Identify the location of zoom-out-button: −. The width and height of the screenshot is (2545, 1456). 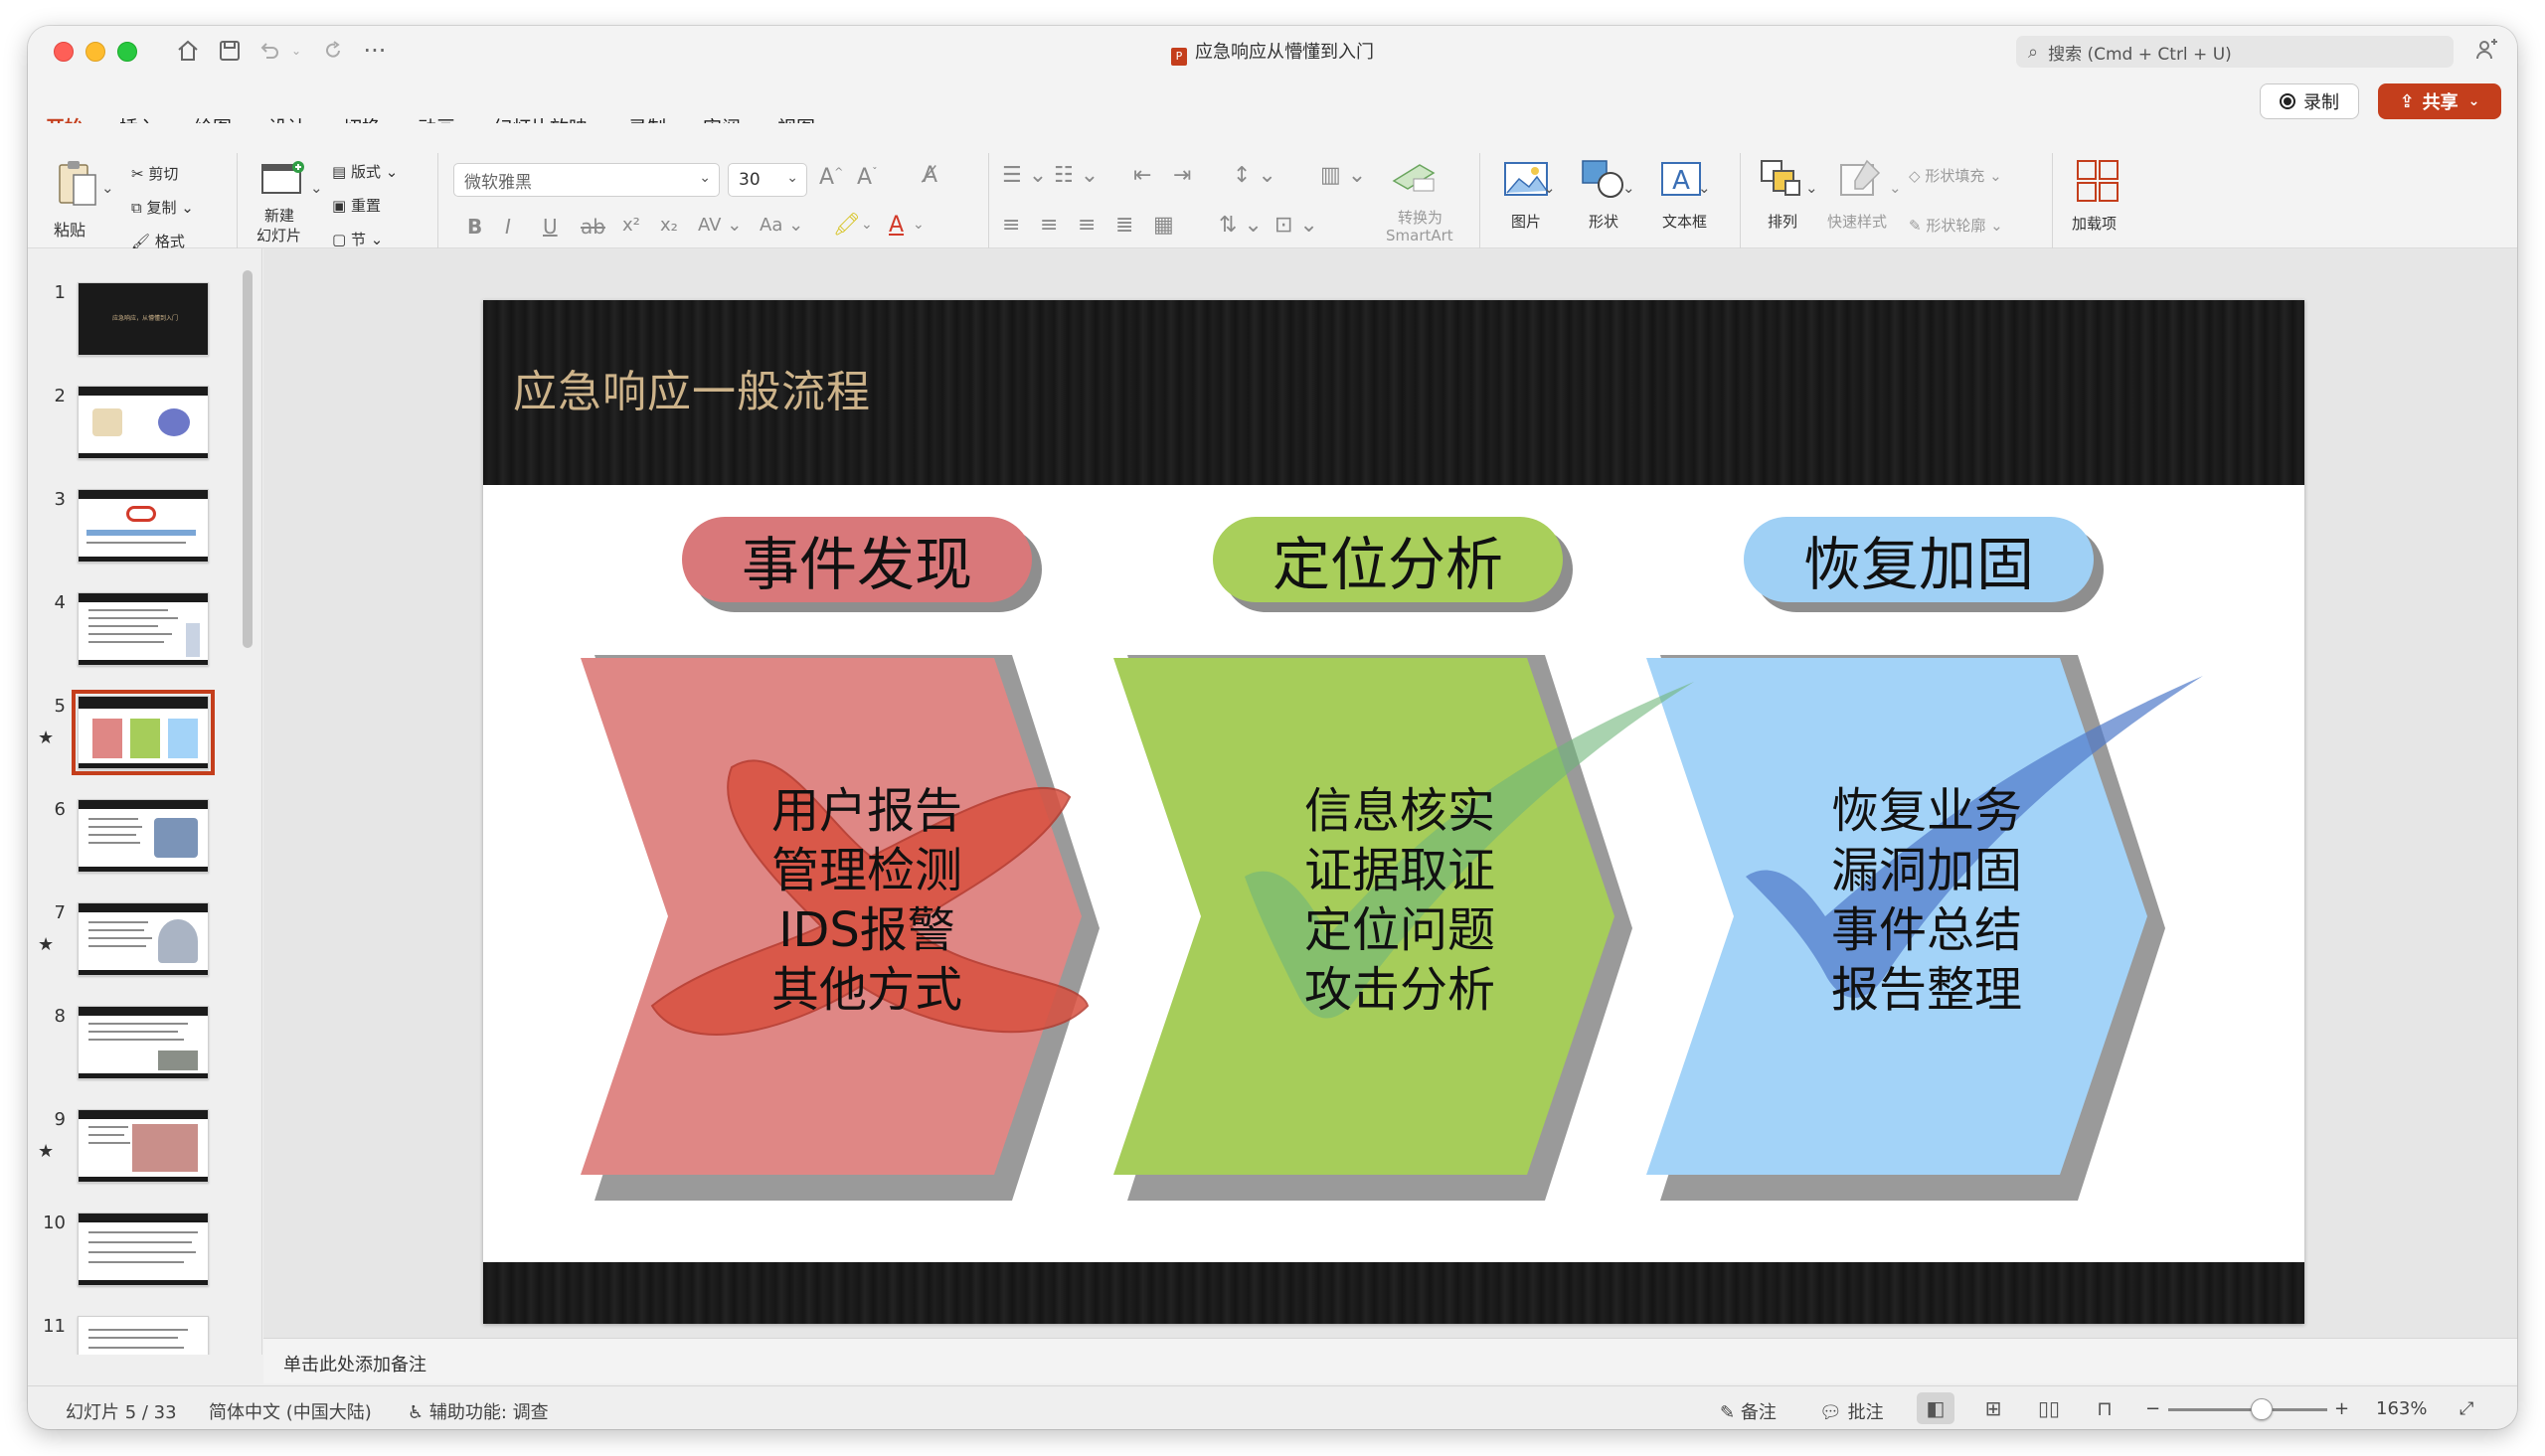
(2152, 1408).